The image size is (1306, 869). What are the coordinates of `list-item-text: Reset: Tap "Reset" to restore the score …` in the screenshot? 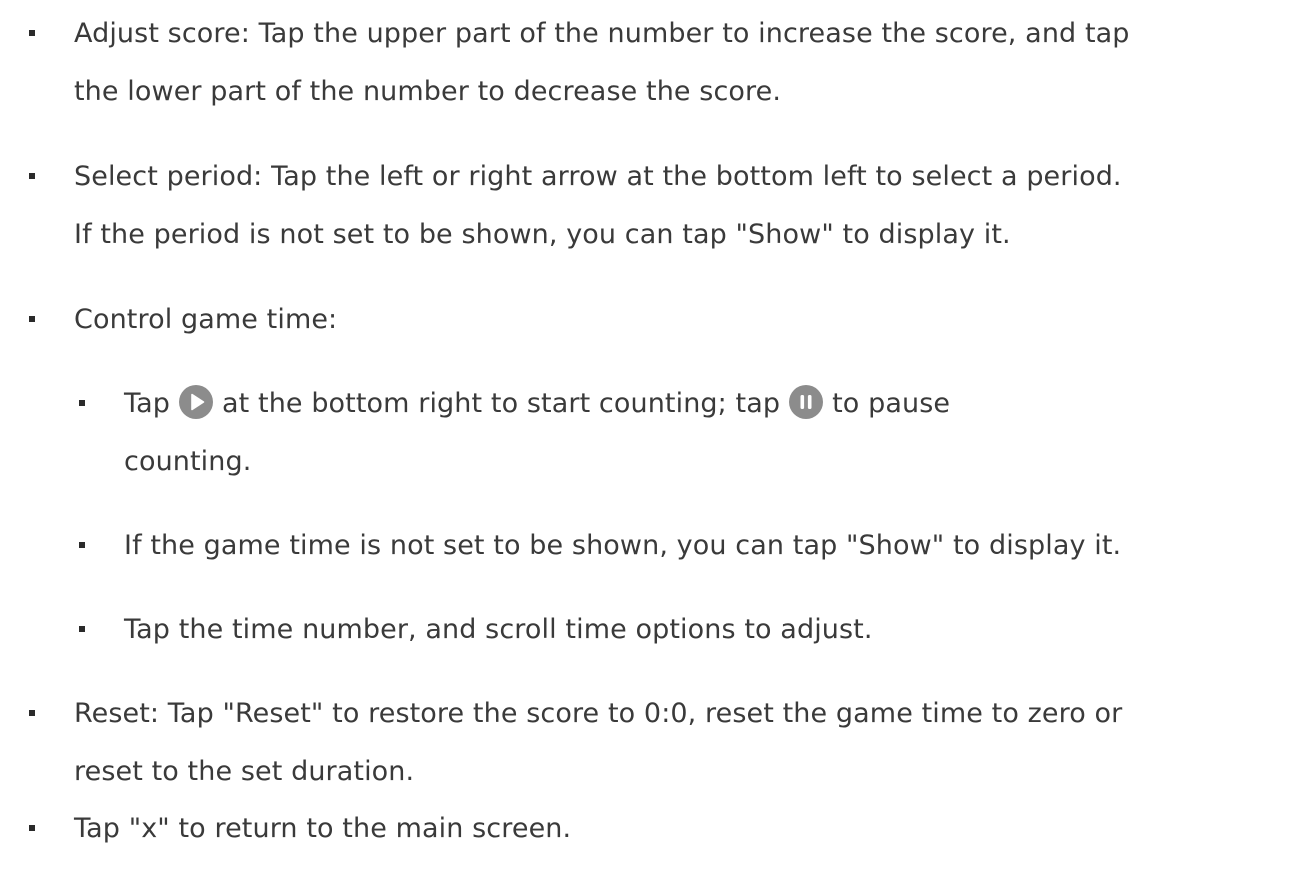 It's located at (598, 713).